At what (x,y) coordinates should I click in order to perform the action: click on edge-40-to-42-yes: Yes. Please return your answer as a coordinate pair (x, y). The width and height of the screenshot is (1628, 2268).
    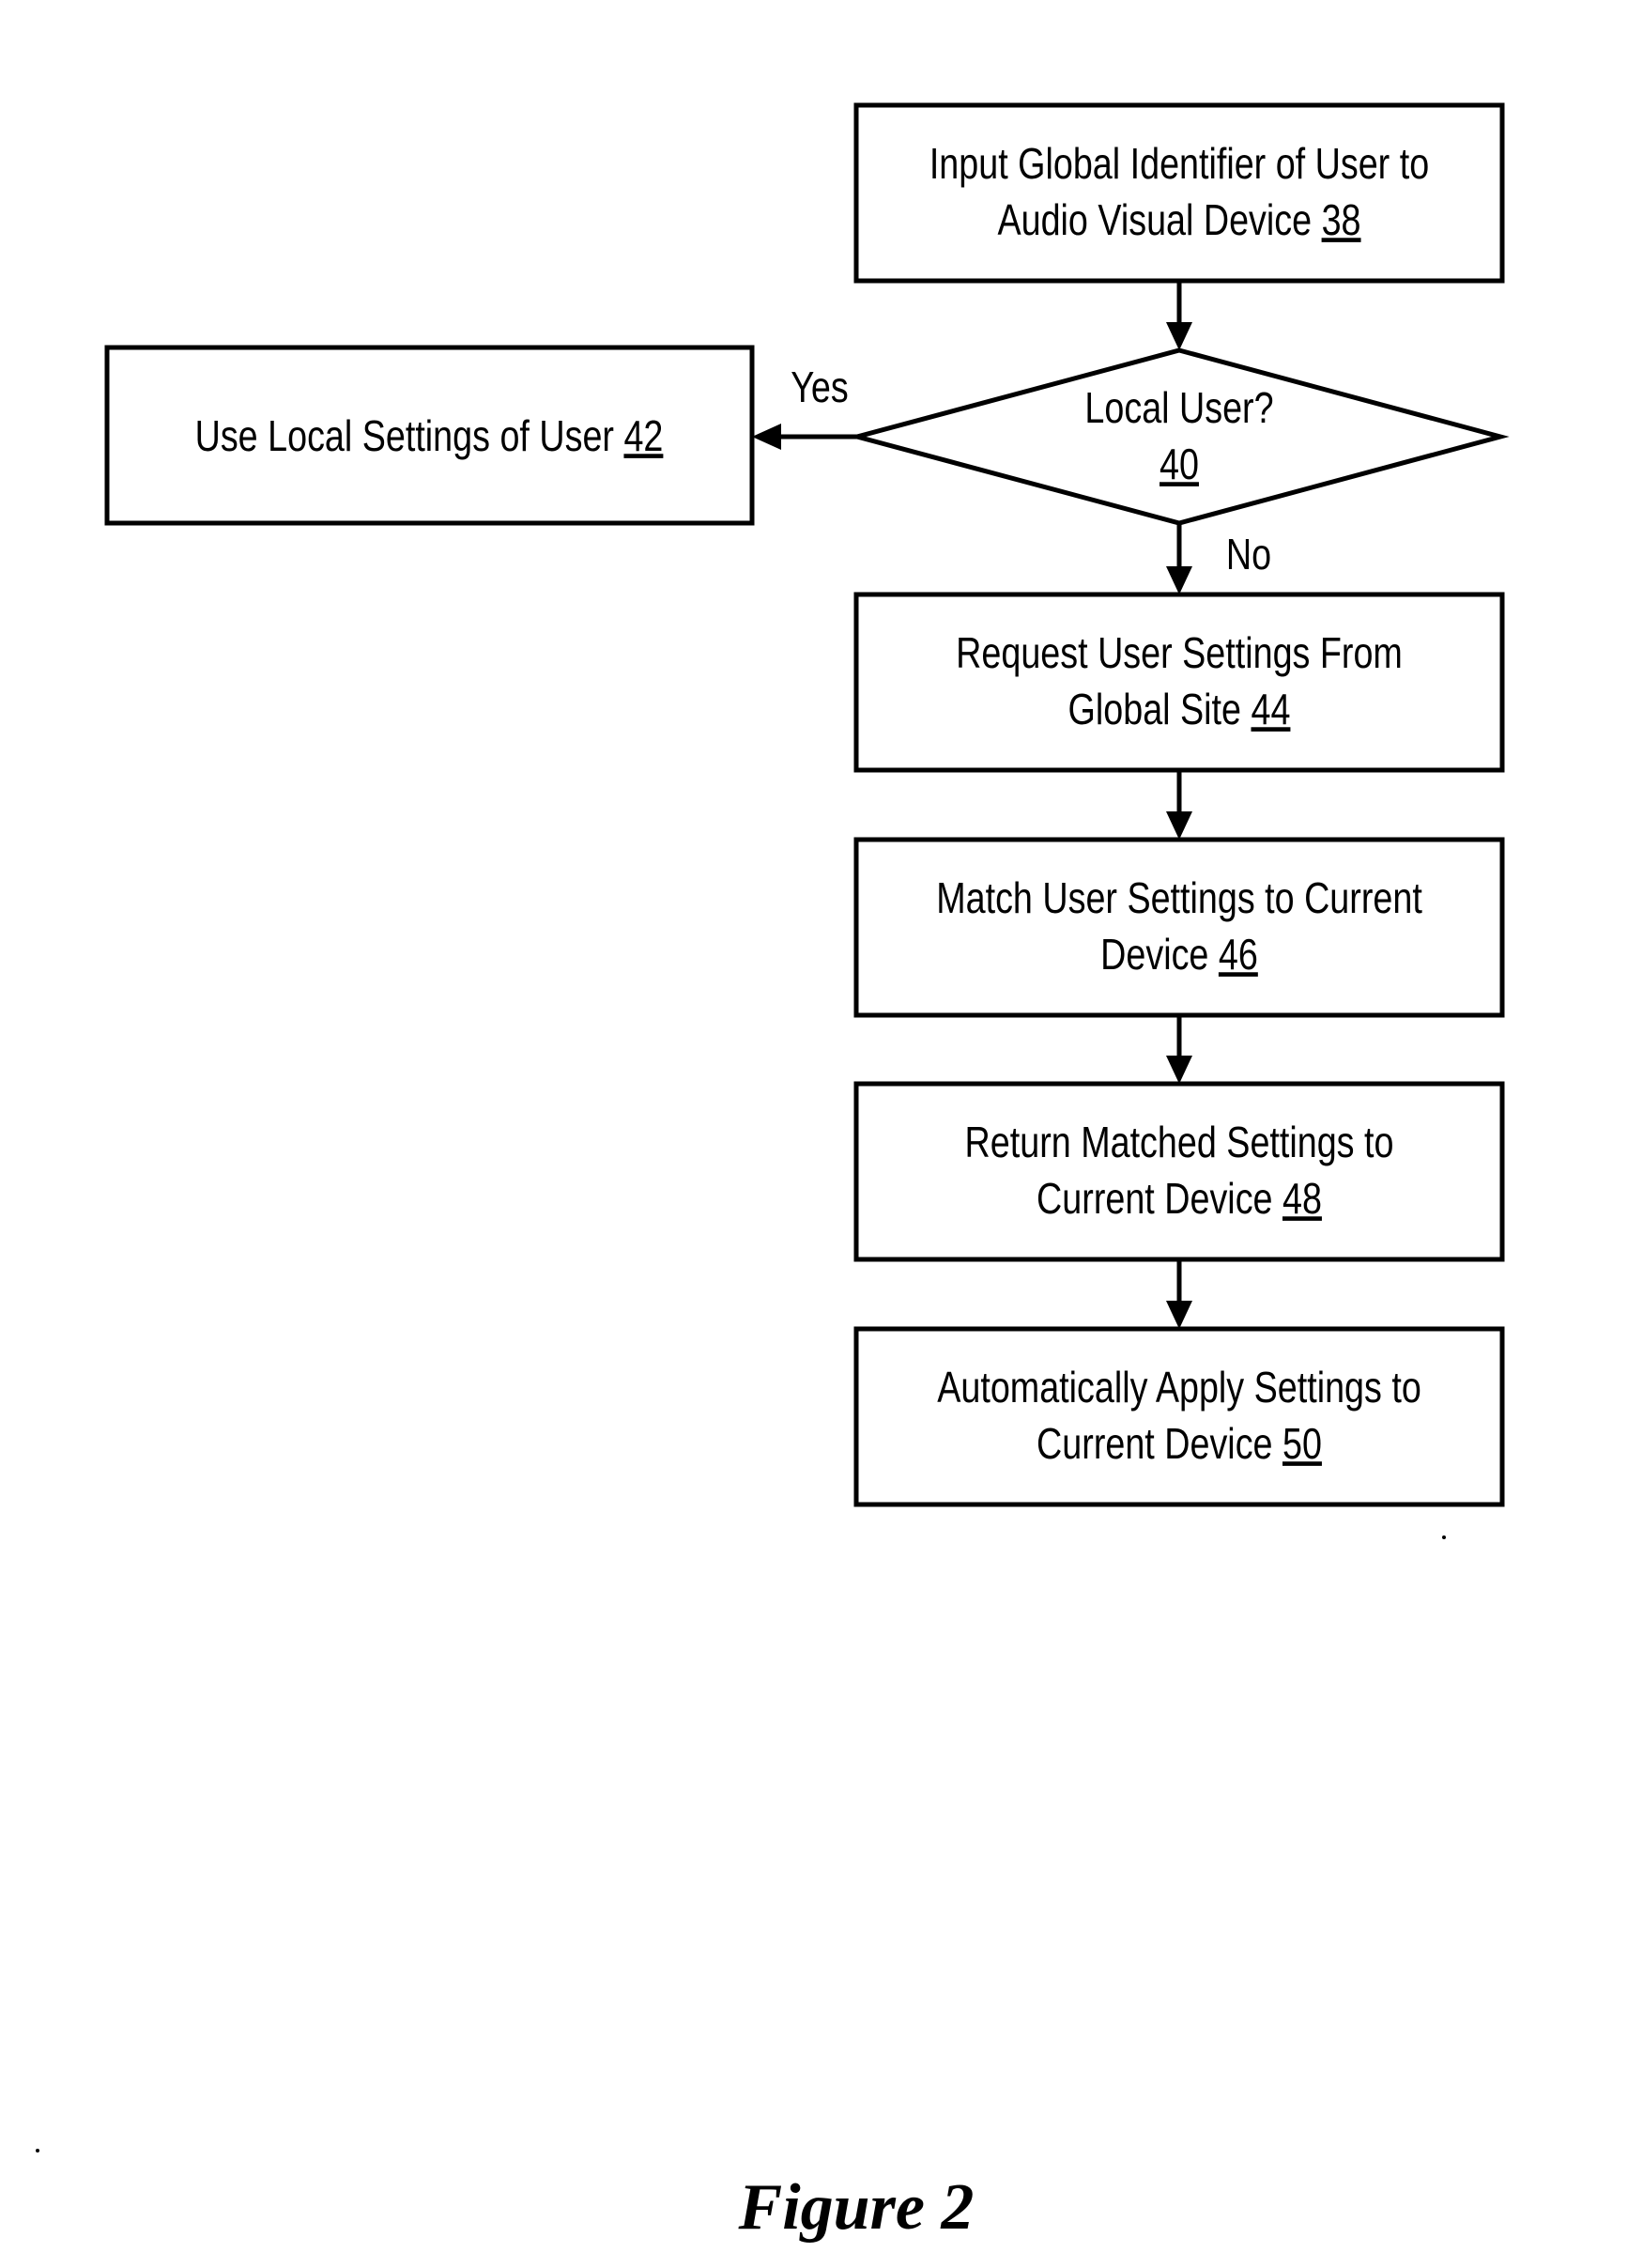
    Looking at the image, I should click on (804, 406).